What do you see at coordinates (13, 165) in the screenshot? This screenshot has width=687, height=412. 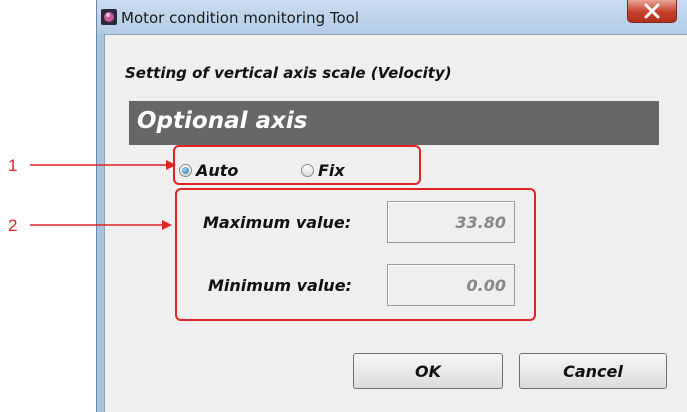 I see `annotation-number-1: 1` at bounding box center [13, 165].